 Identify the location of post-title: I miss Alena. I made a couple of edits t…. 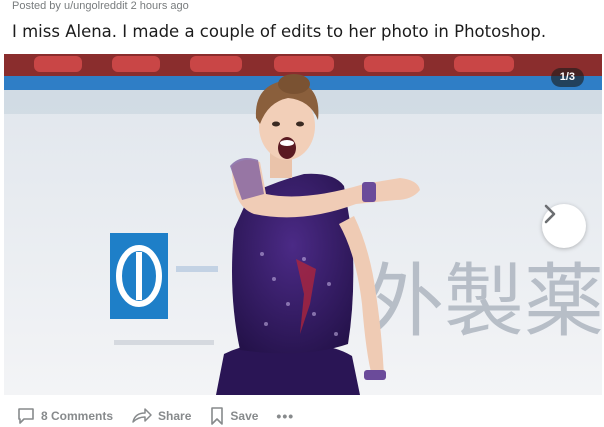
(304, 32).